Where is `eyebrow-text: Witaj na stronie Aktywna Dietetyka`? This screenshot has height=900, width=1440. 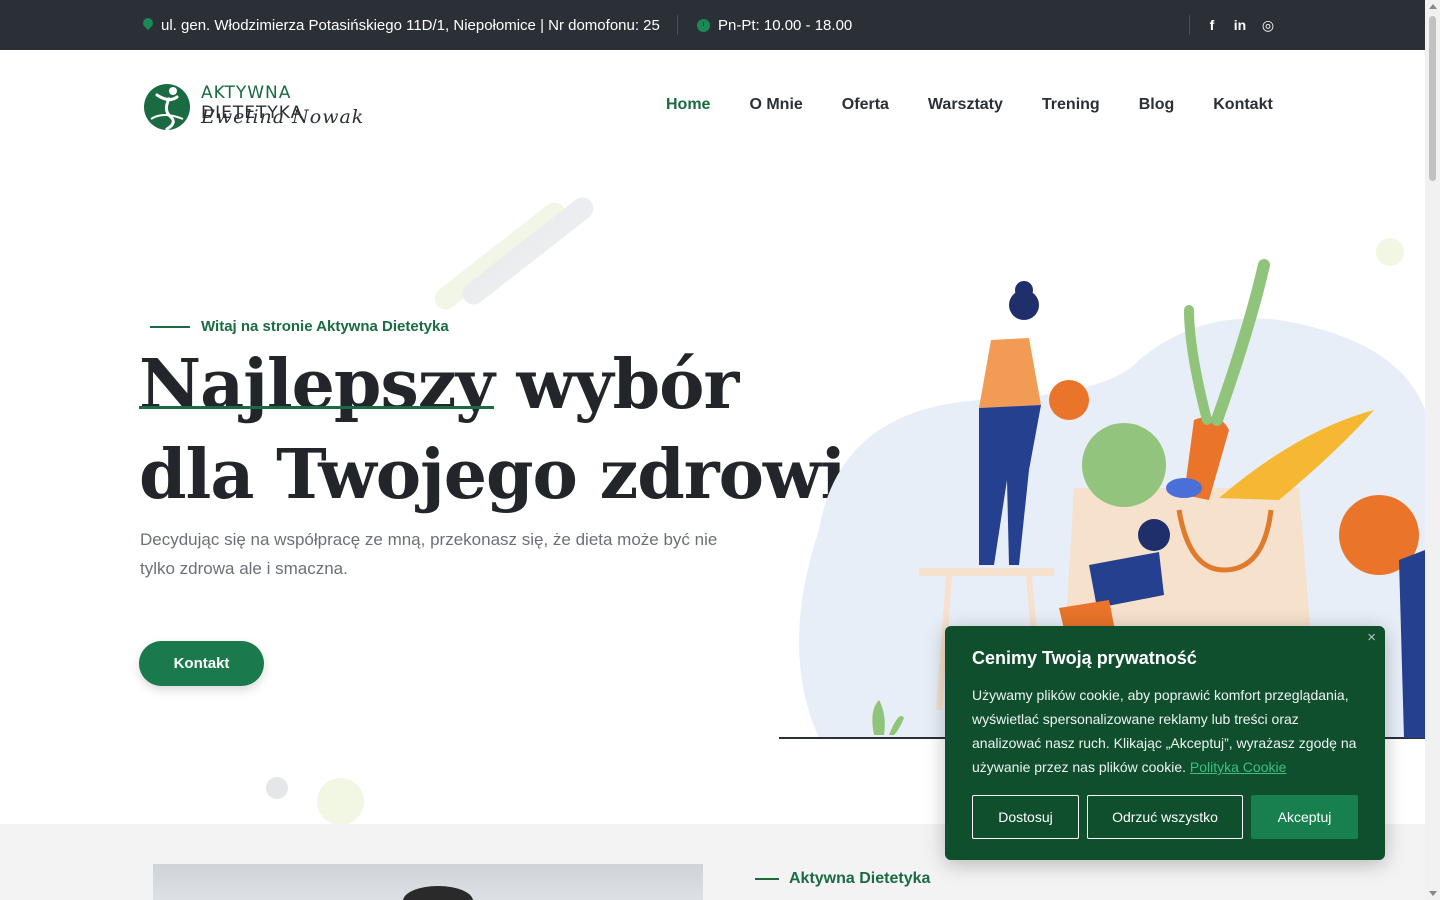
eyebrow-text: Witaj na stronie Aktywna Dietetyka is located at coordinates (325, 326).